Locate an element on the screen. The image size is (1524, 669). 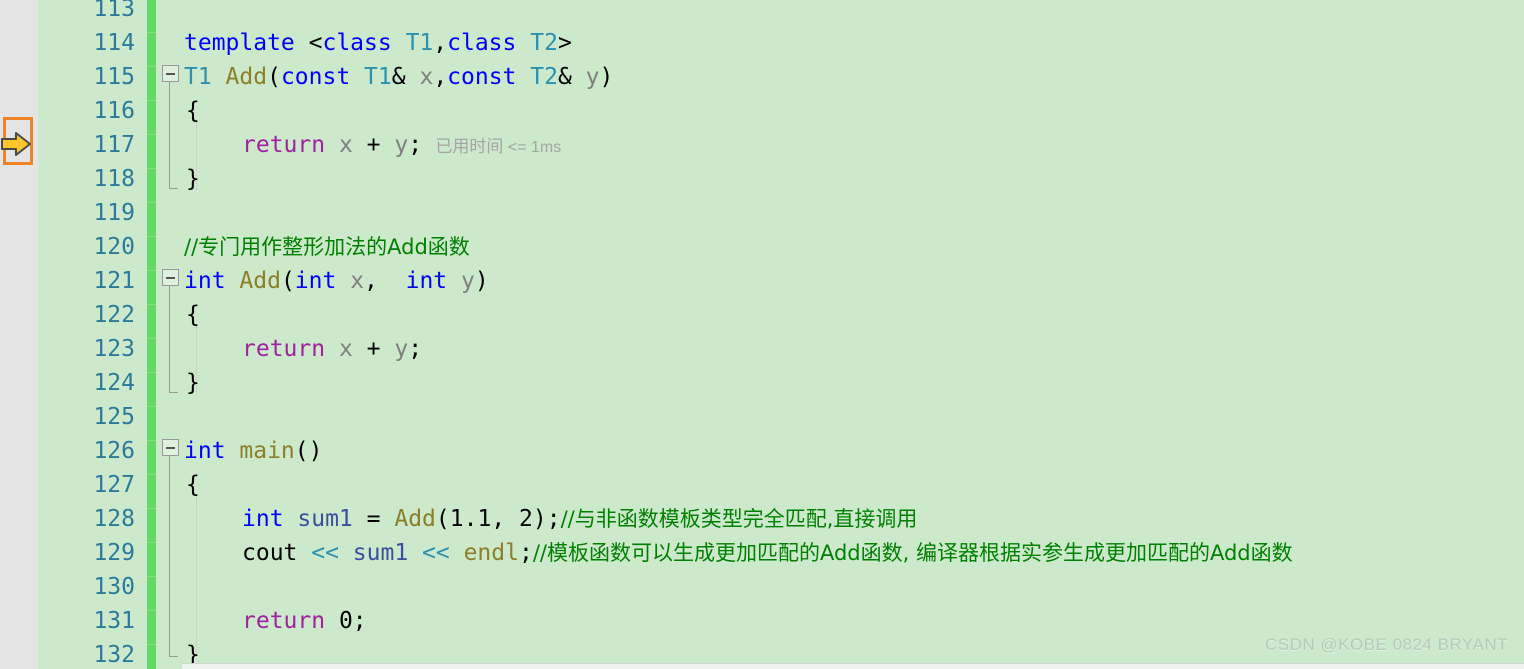
elapsed-time-hint: 已用时间 <= 1ms is located at coordinates (492, 146).